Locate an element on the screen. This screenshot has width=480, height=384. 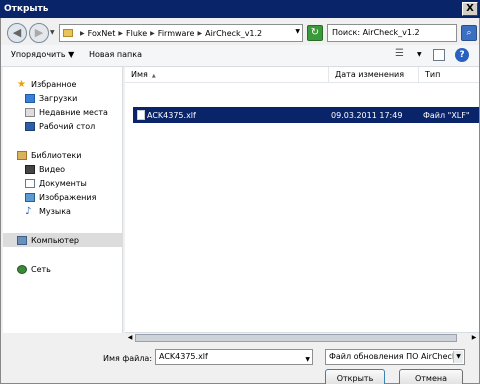
network-icon is located at coordinates (22, 269).